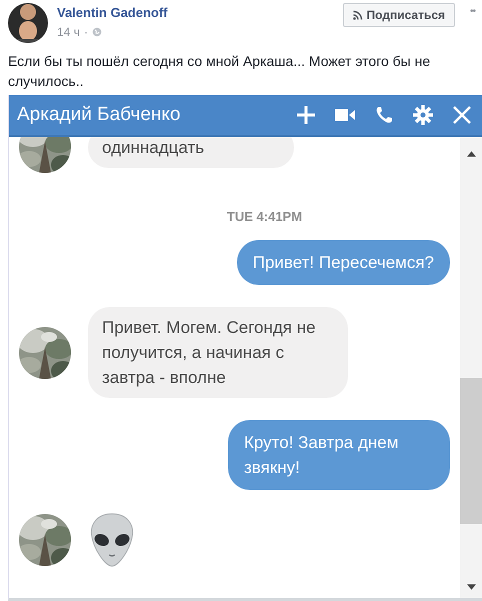  Describe the element at coordinates (423, 115) in the screenshot. I see `settings-icon` at that location.